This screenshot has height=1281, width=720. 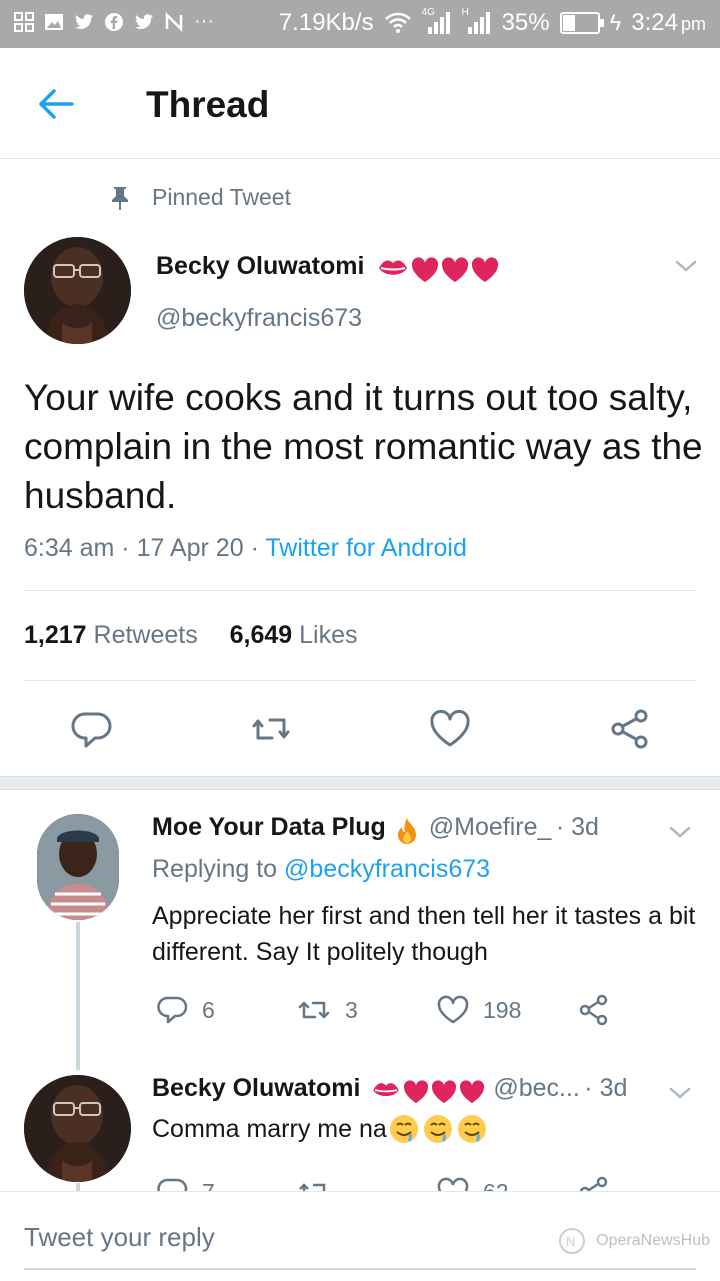 What do you see at coordinates (360, 103) in the screenshot?
I see `top-bar: Thread` at bounding box center [360, 103].